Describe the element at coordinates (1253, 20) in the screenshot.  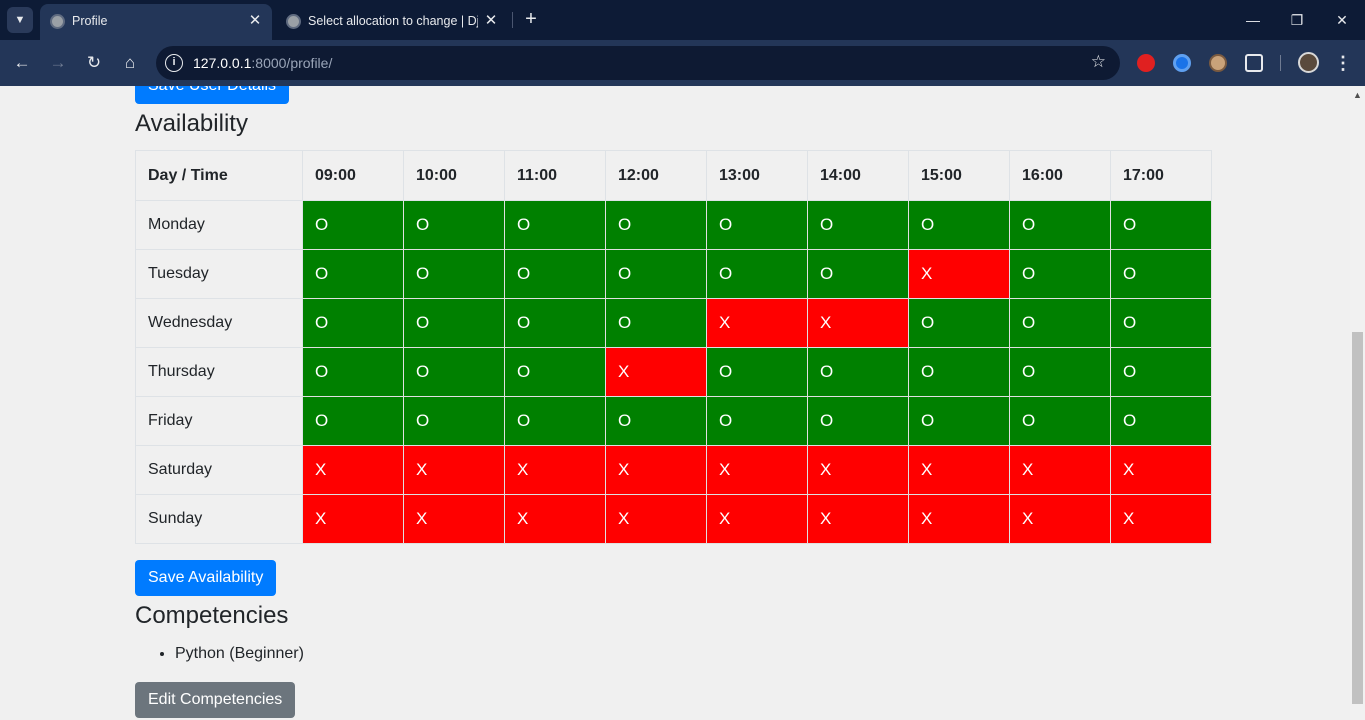
I see `minimize-button: —` at that location.